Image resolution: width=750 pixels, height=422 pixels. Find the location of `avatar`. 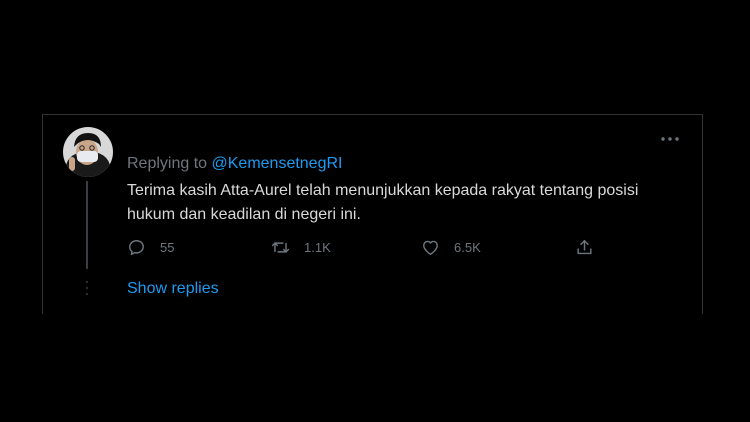

avatar is located at coordinates (88, 152).